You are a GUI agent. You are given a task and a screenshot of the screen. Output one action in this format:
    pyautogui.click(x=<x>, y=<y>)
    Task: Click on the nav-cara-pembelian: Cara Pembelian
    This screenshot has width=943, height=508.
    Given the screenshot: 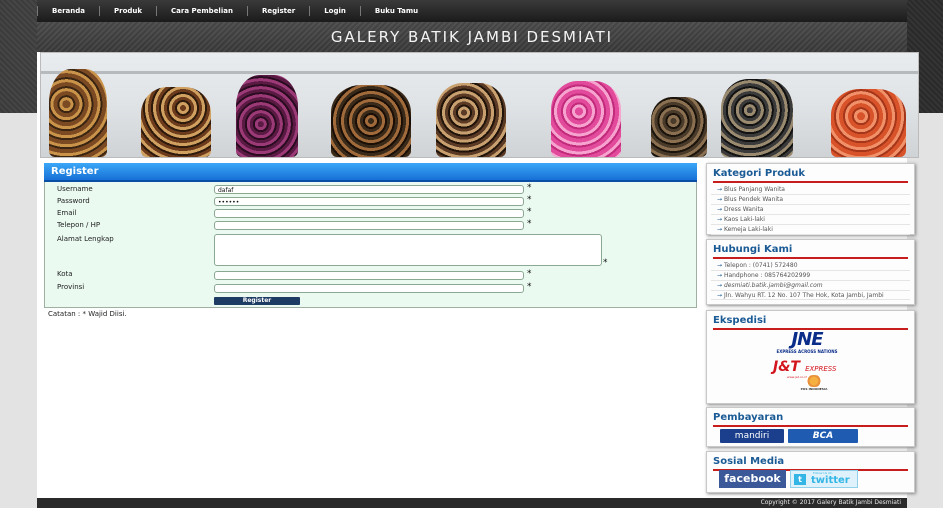 What is the action you would take?
    pyautogui.click(x=201, y=11)
    